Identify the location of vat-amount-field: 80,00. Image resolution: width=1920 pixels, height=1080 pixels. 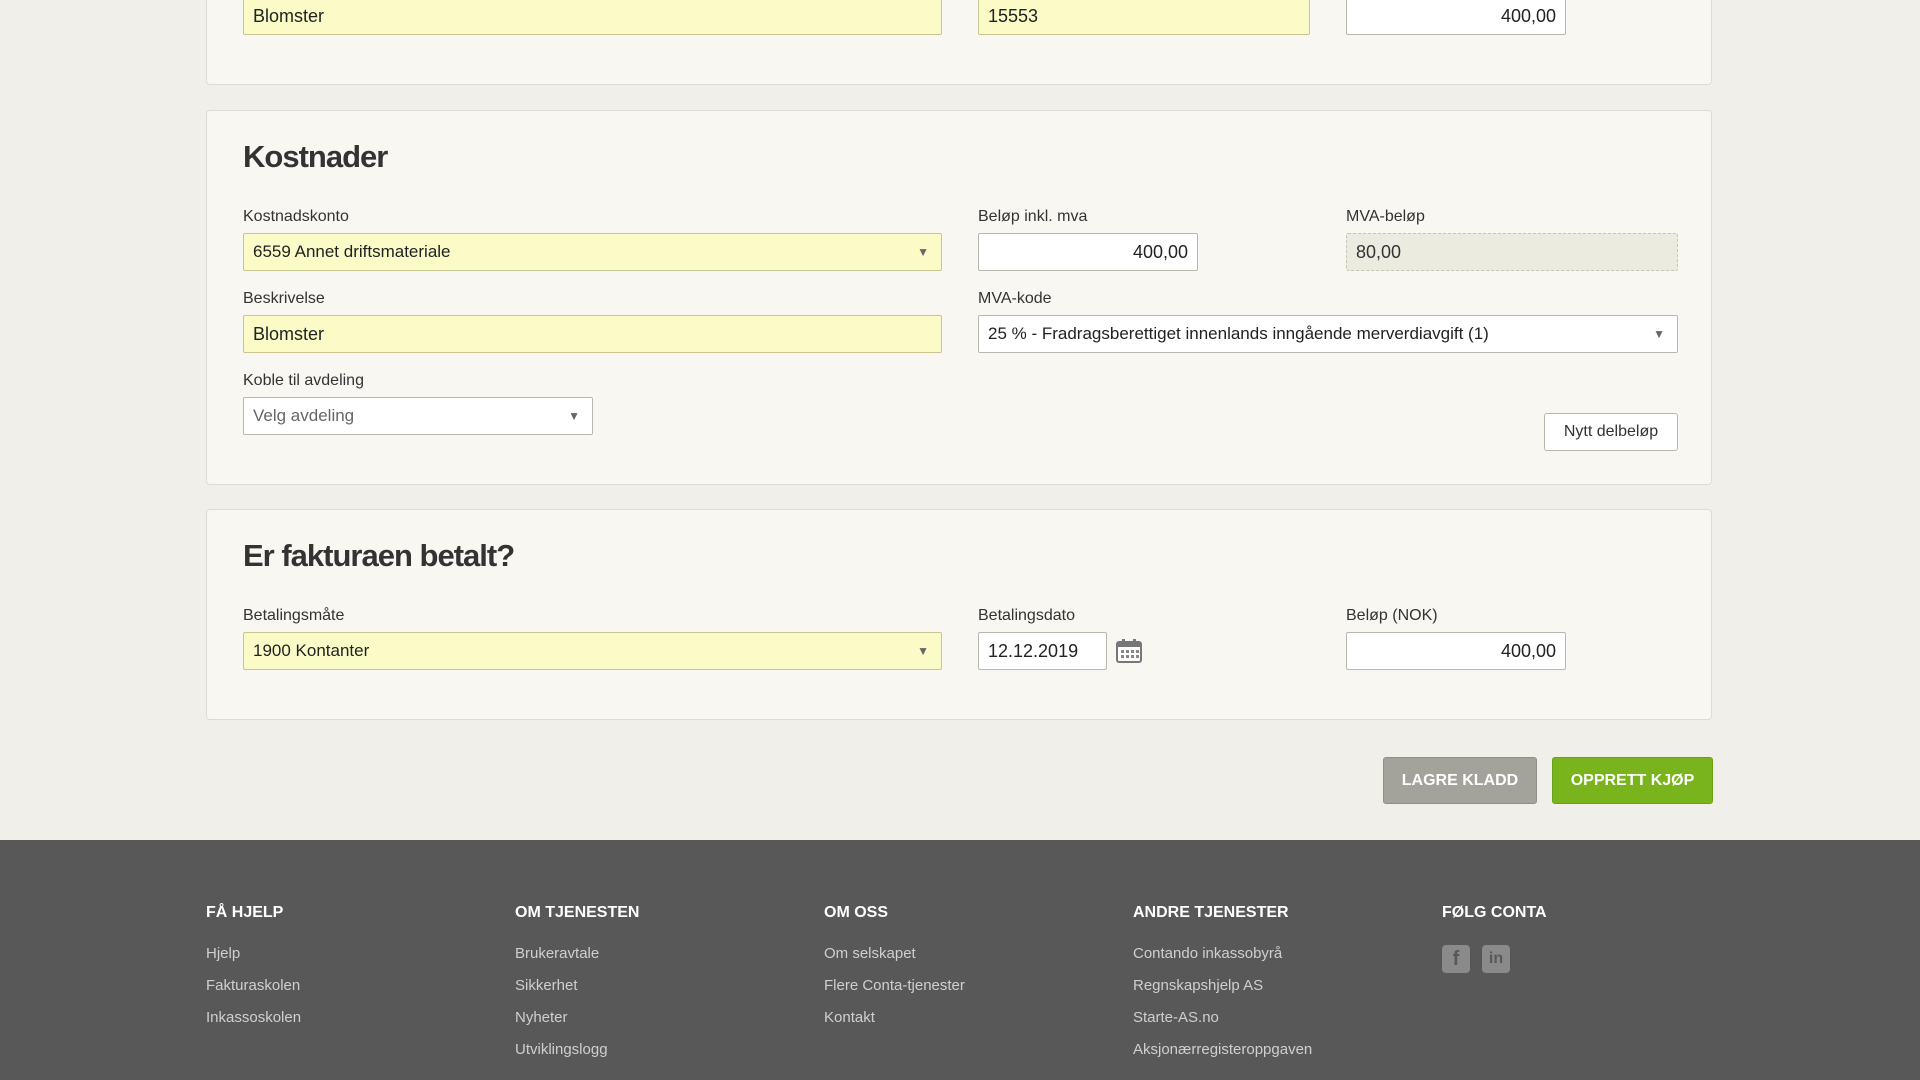
(1512, 252).